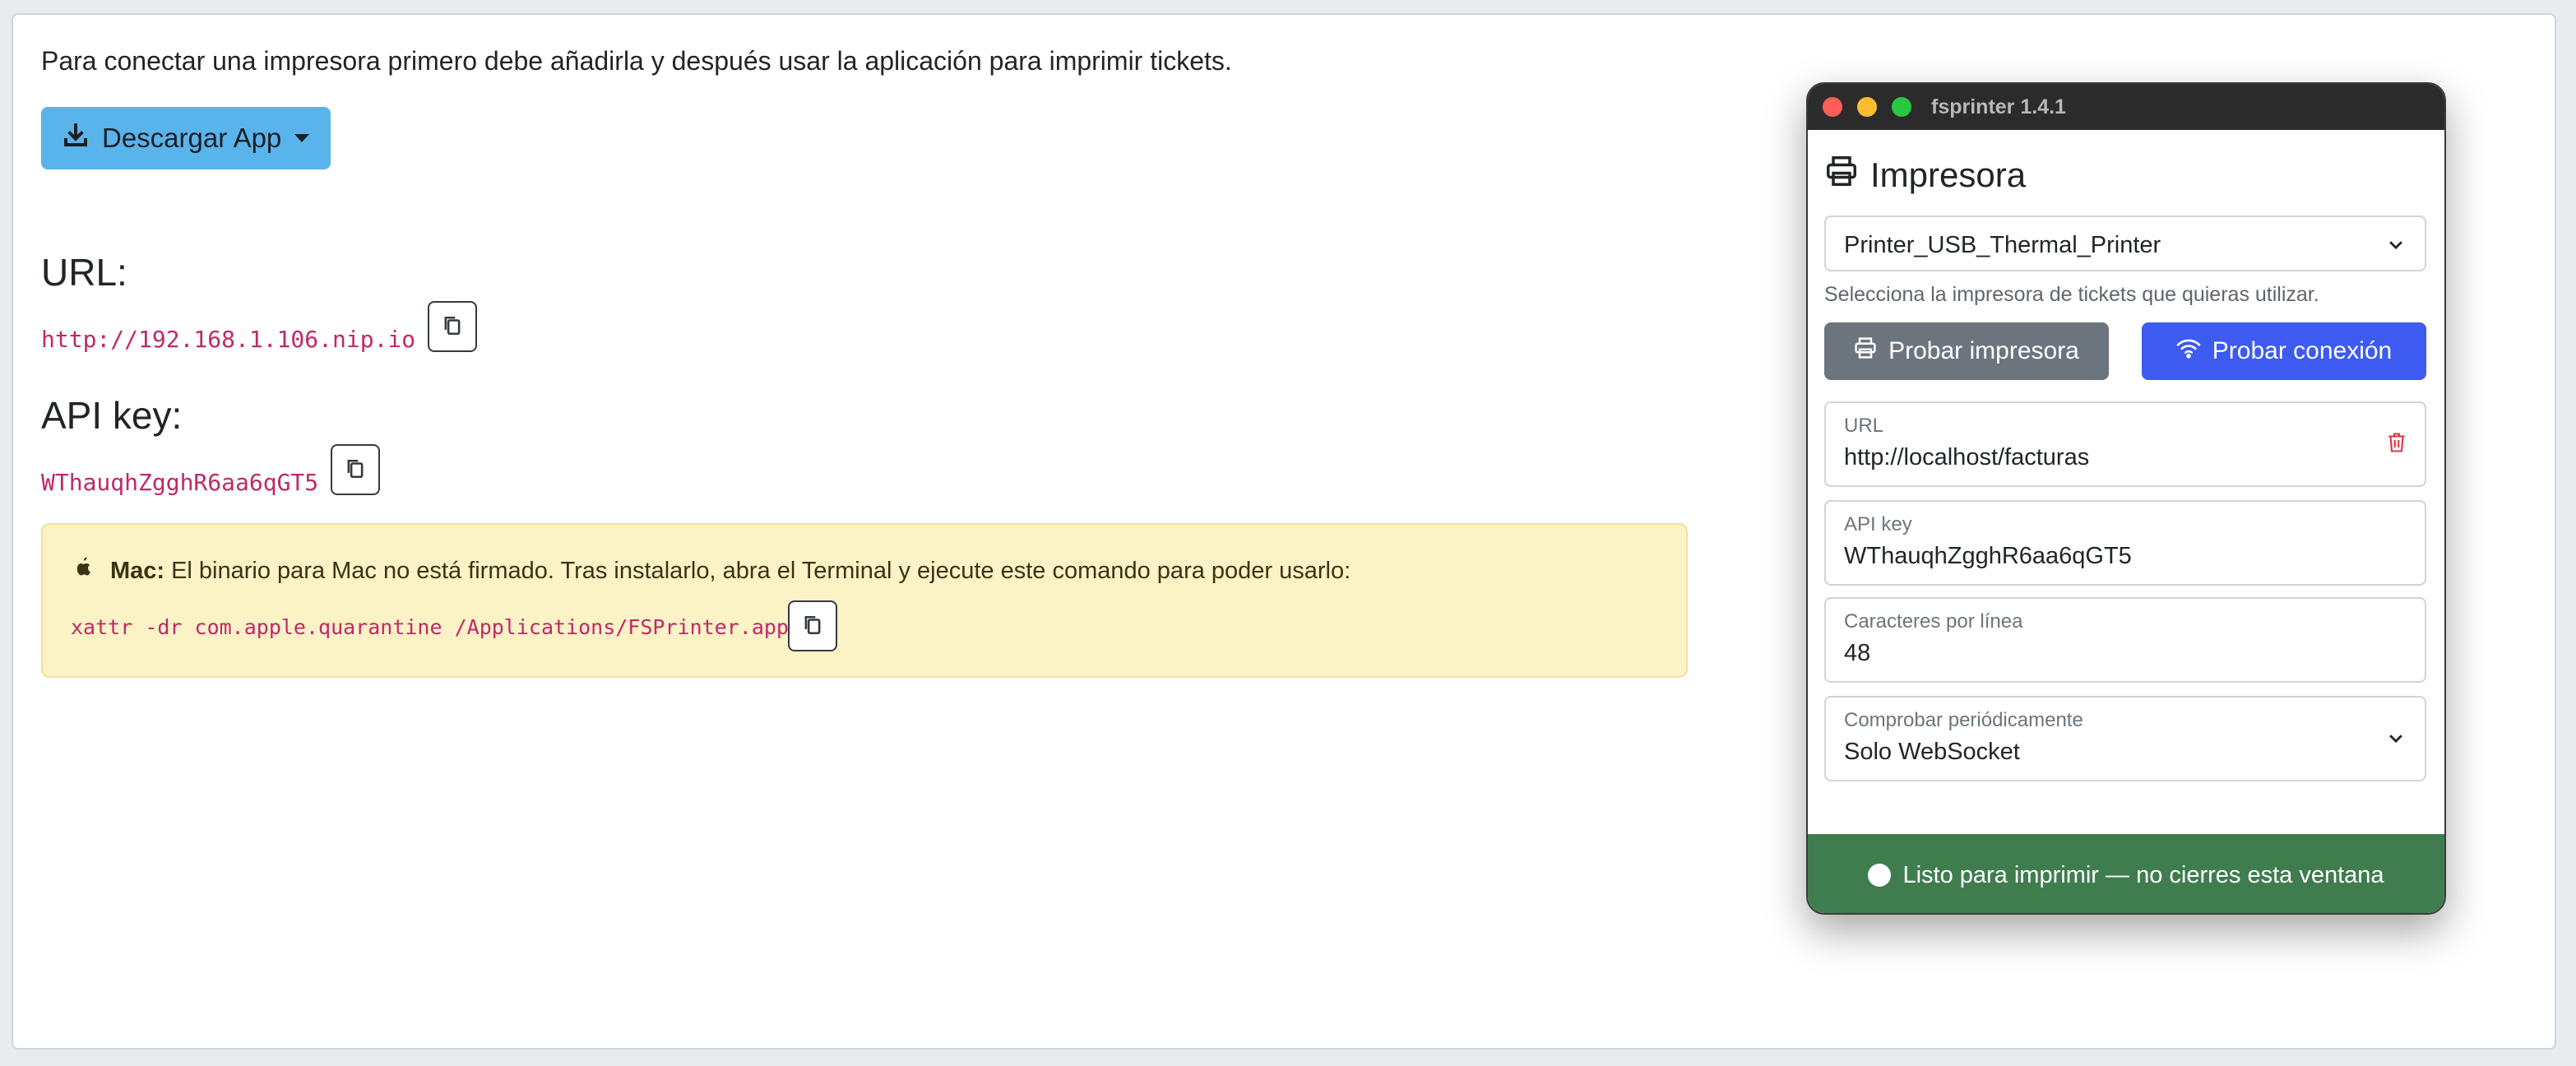 Image resolution: width=2576 pixels, height=1066 pixels. I want to click on download-app-button: Descargar App, so click(186, 138).